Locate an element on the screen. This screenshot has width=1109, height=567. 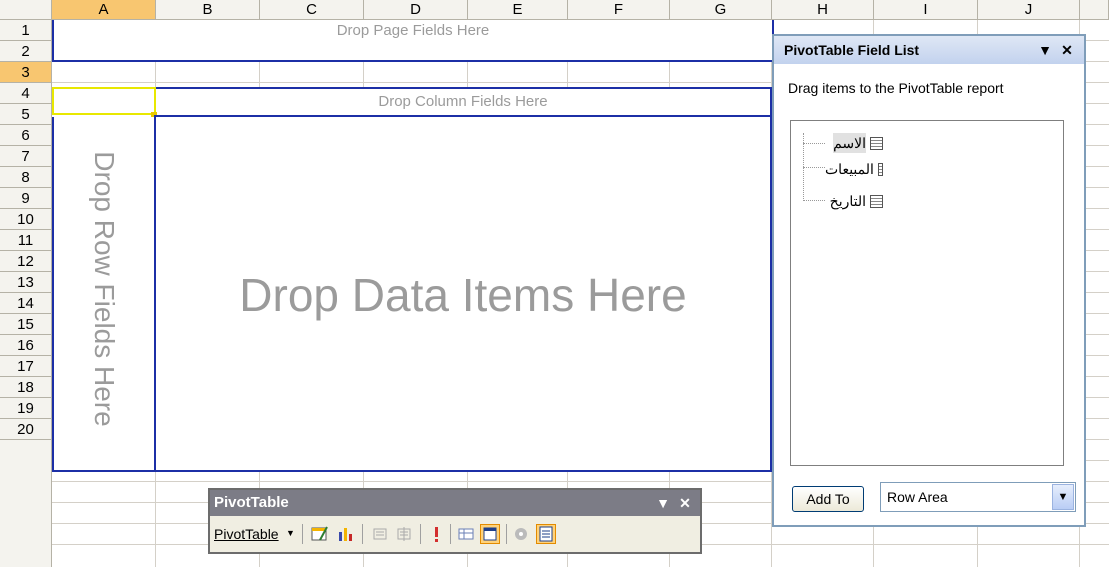
show-field-list-icon is located at coordinates (546, 534).